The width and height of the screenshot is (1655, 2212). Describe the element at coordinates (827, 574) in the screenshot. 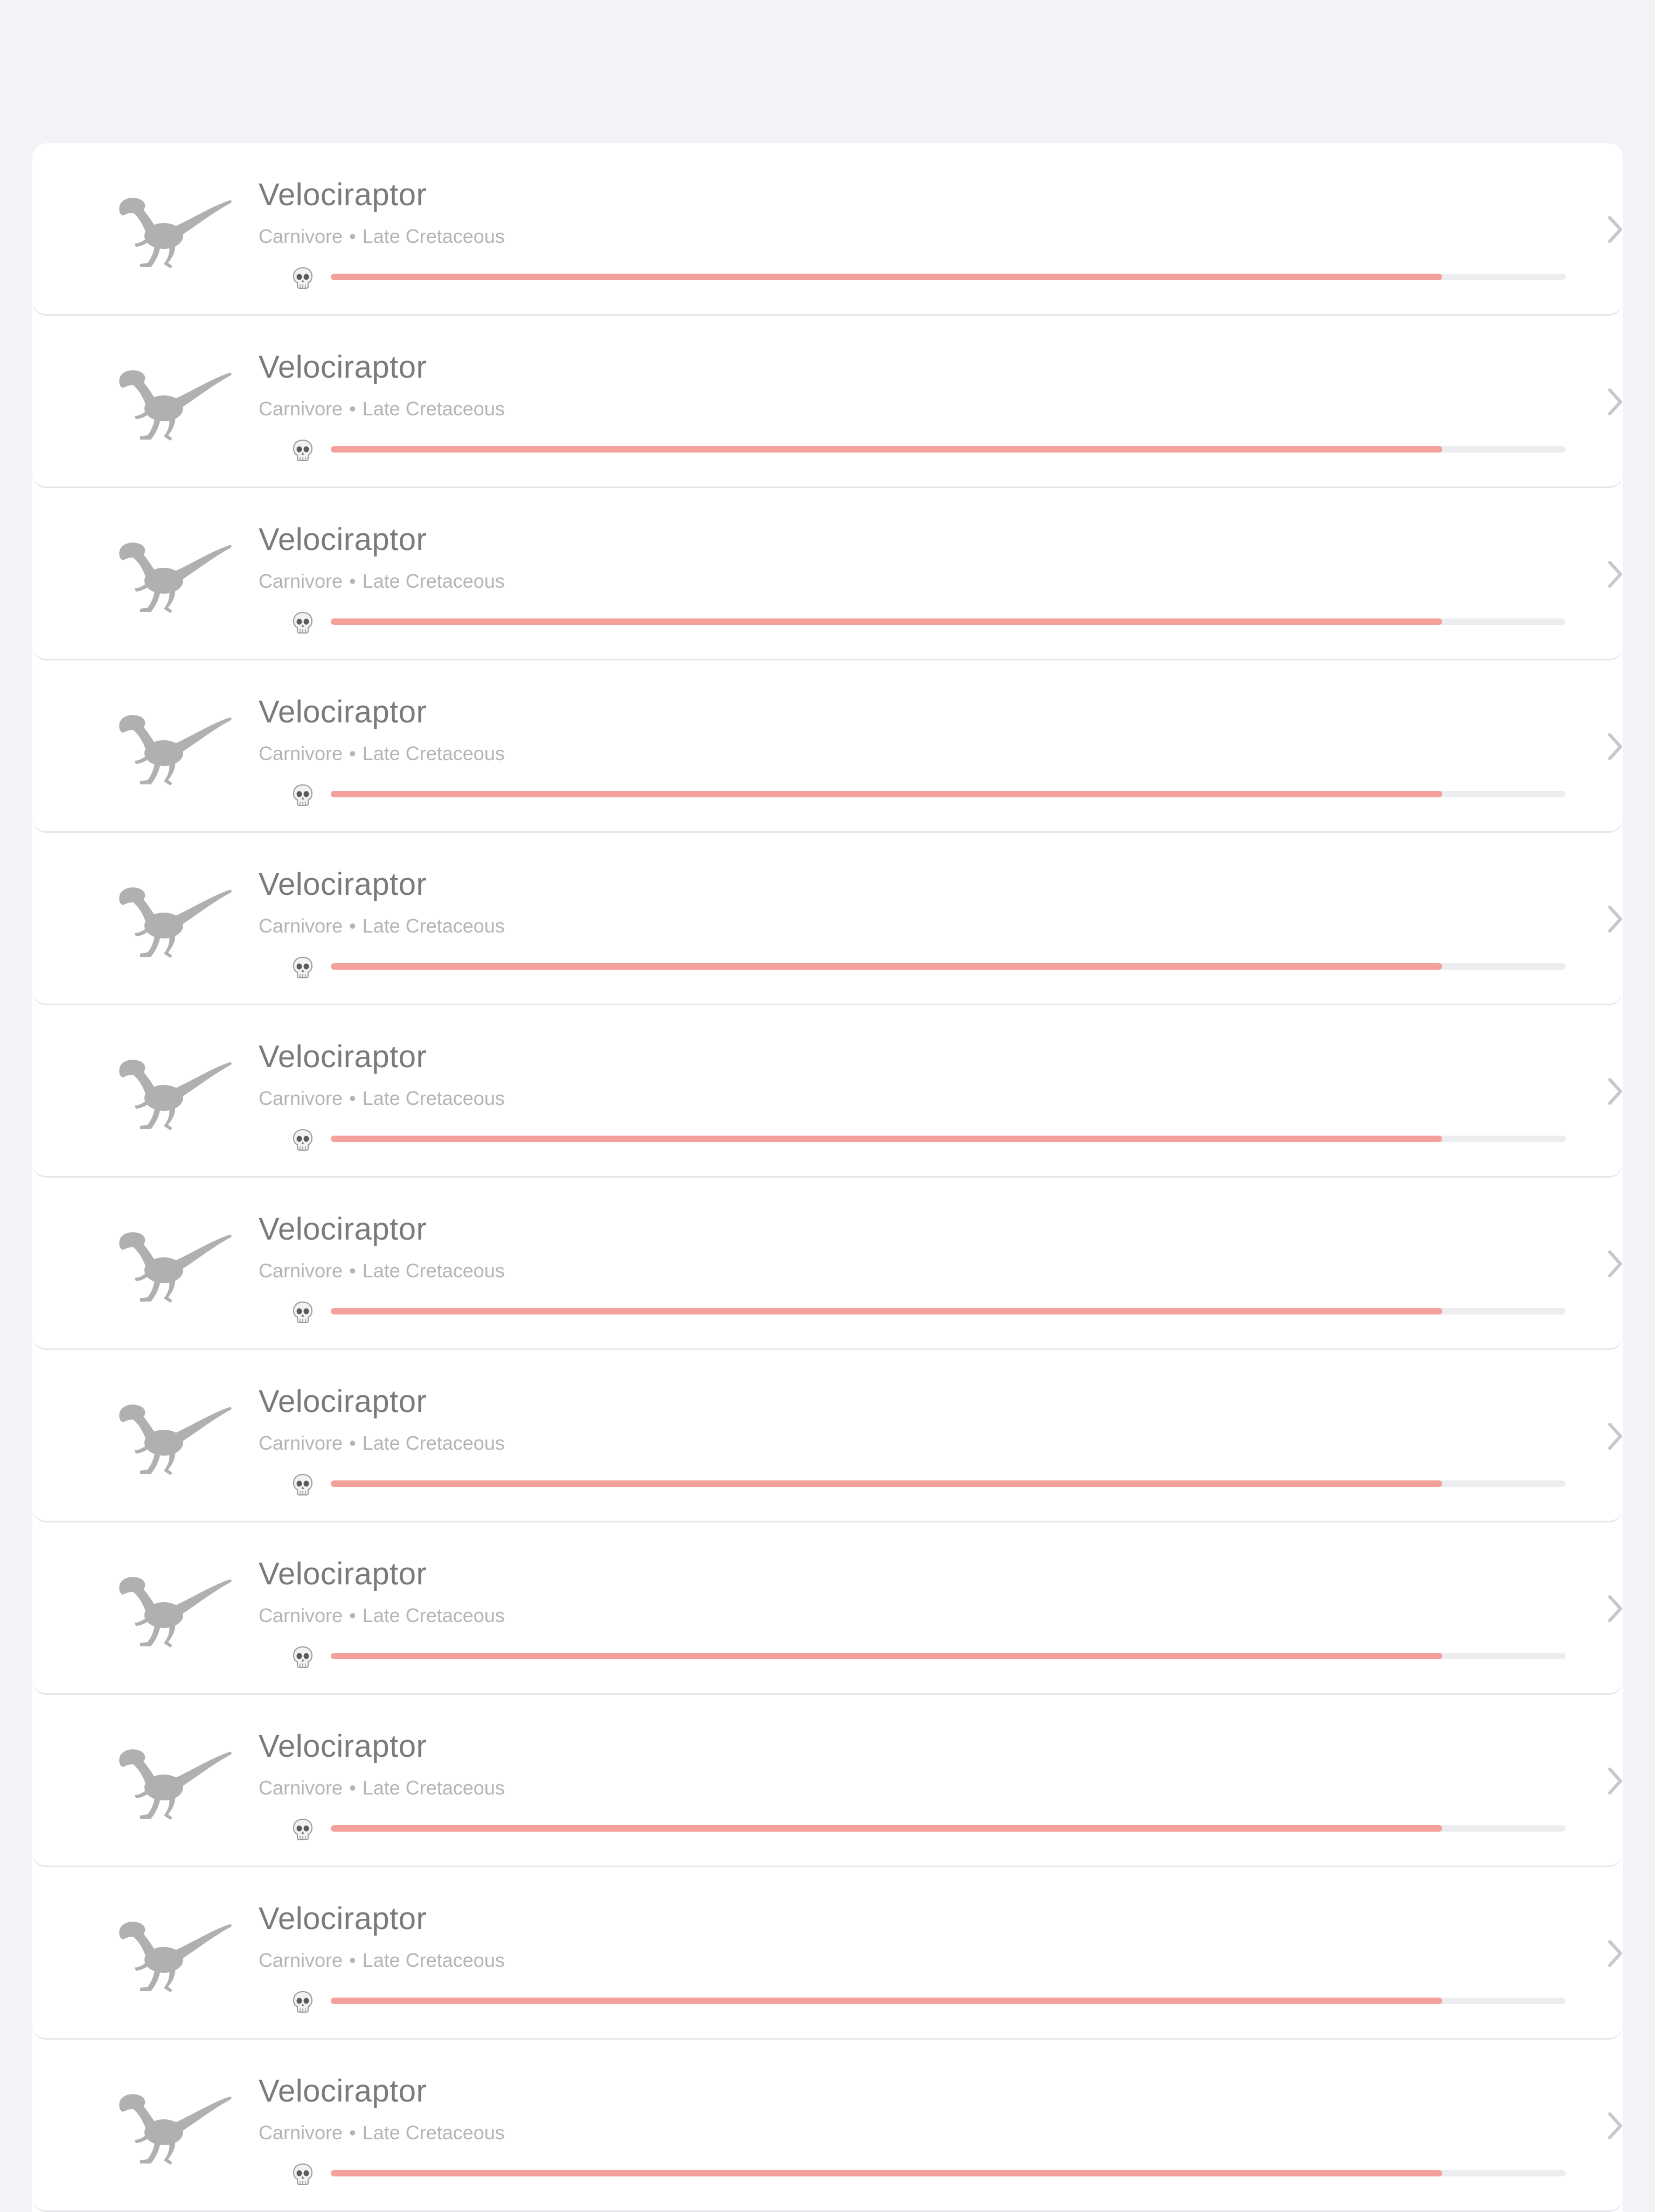

I see `dinosaur-row-3: Velociraptor Carnivore • Late Cretaceous` at that location.